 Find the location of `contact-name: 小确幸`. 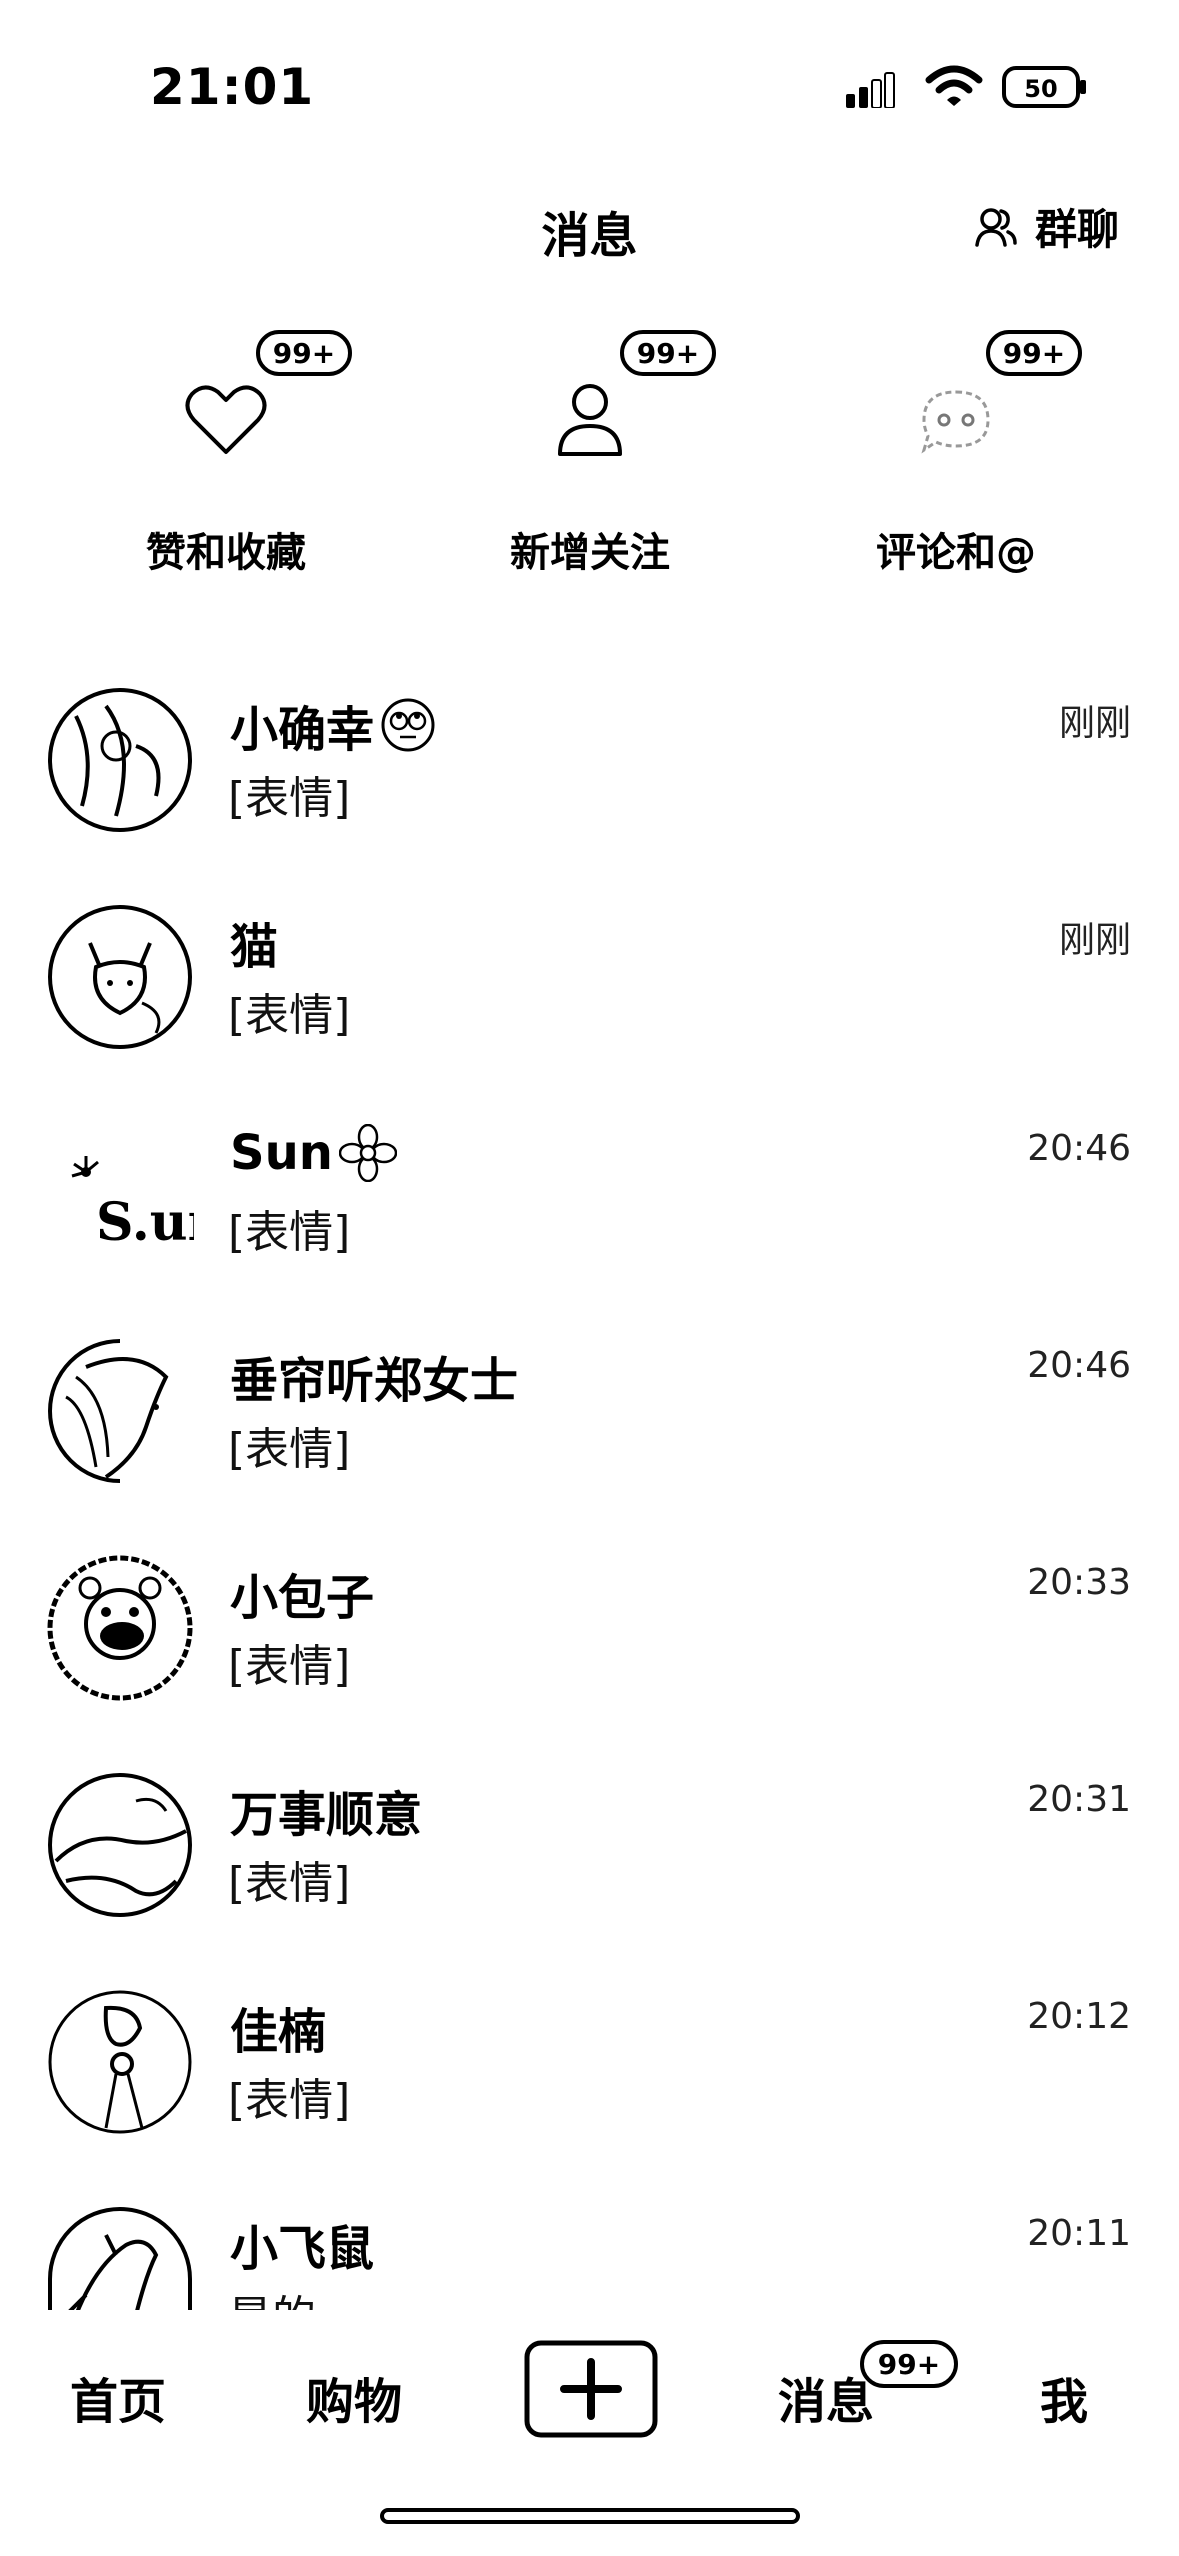

contact-name: 小确幸 is located at coordinates (333, 725).